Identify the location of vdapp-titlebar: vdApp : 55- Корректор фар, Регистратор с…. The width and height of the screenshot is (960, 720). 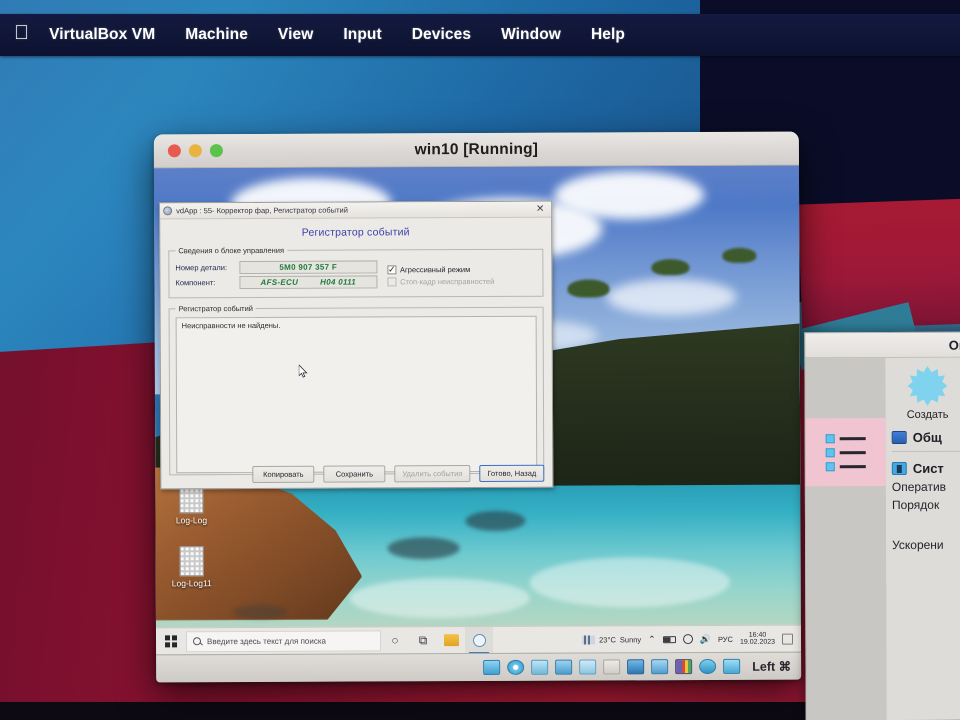
(356, 210).